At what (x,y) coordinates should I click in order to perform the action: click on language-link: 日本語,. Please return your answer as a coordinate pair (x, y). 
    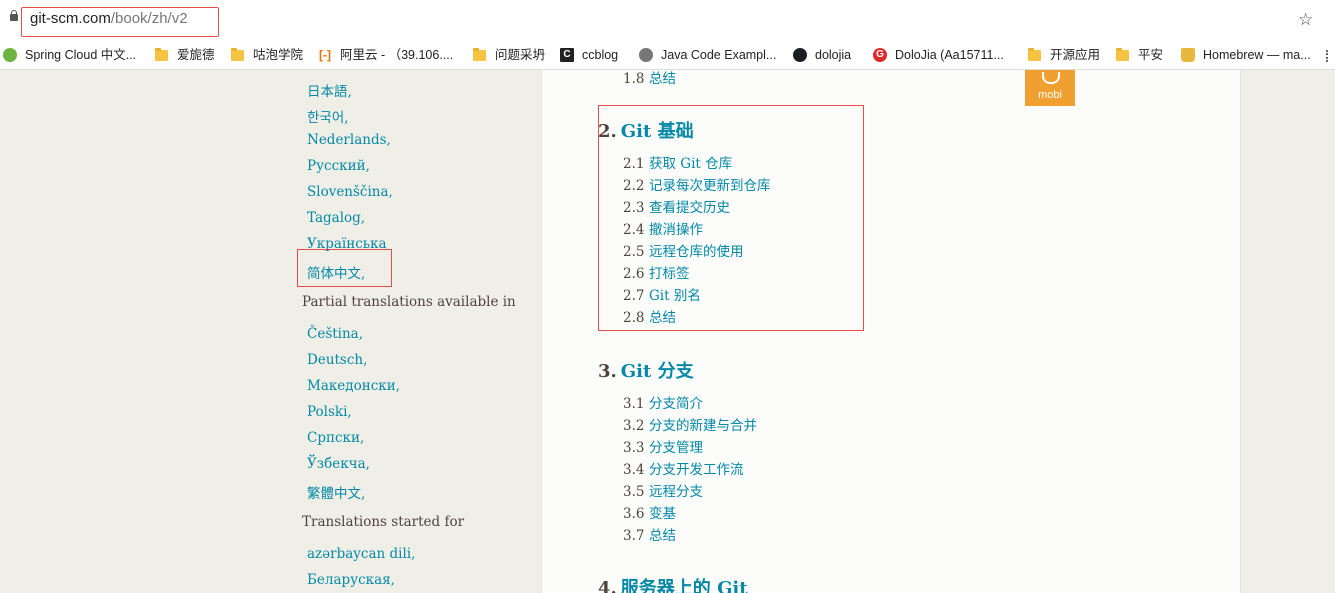
    Looking at the image, I should click on (329, 90).